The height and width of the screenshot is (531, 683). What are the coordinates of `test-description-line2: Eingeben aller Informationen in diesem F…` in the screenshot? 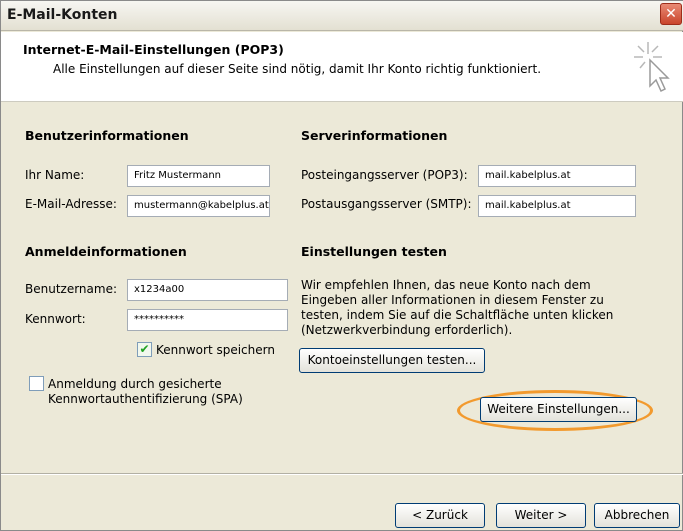 It's located at (452, 300).